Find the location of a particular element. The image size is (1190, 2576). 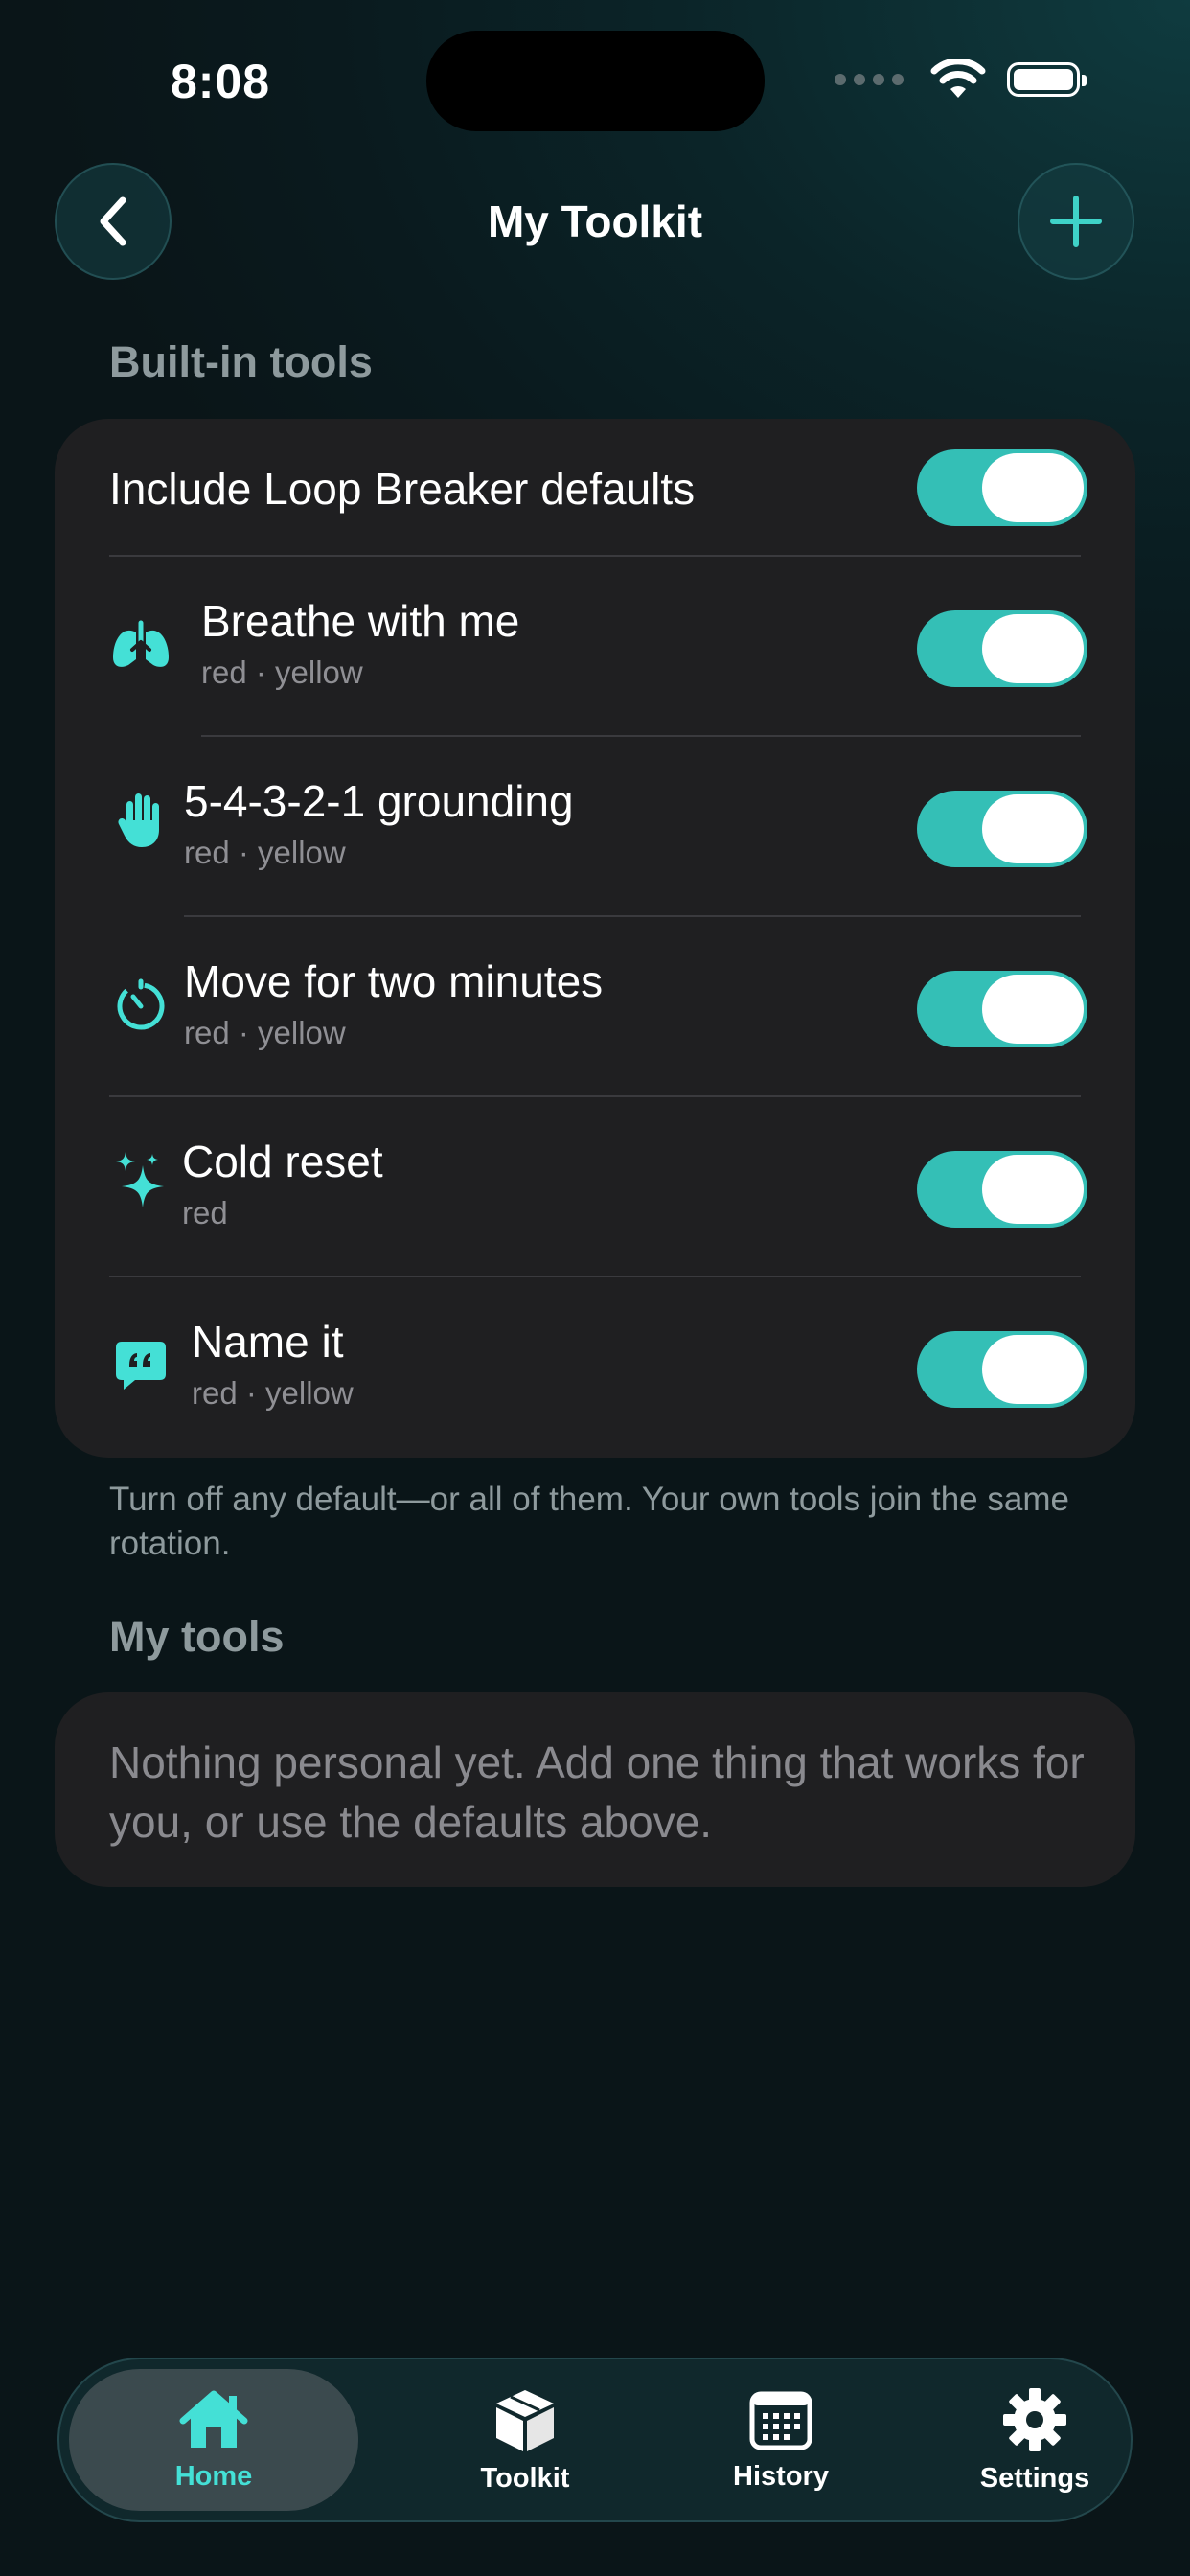

add-tool-button is located at coordinates (1076, 221).